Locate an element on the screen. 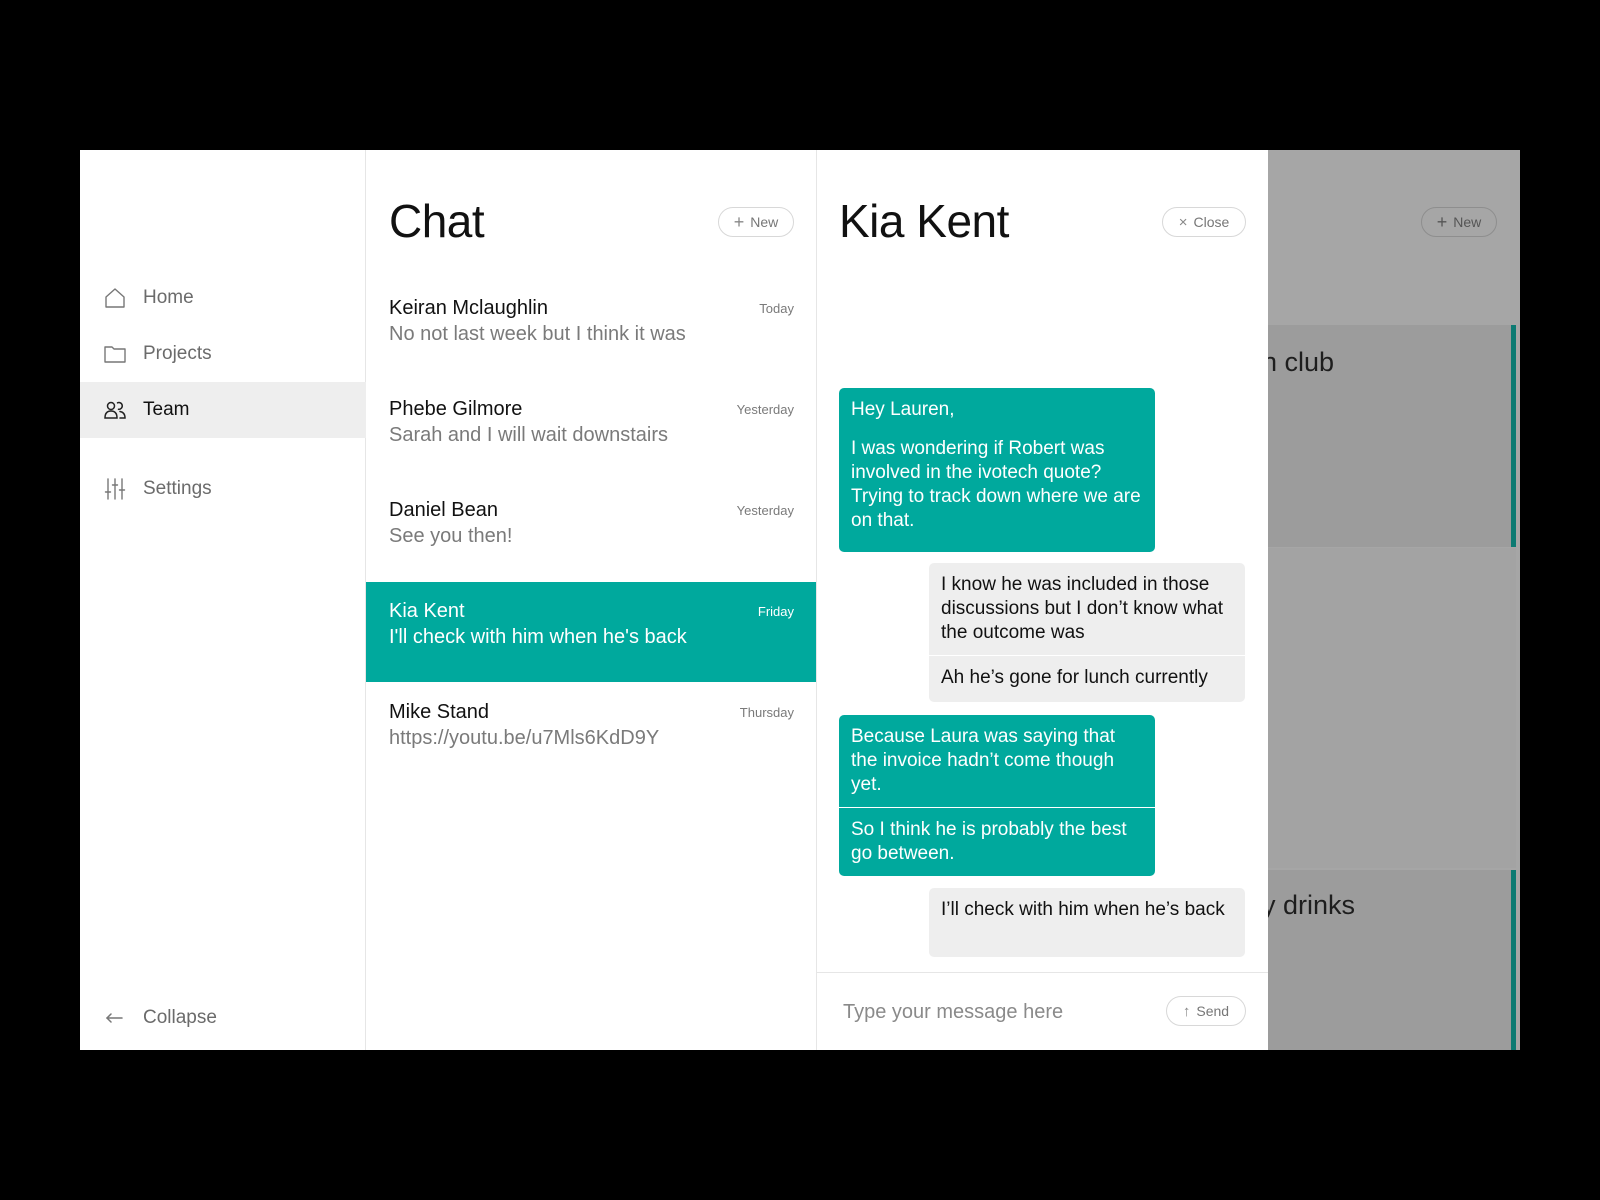  conversation-name: Daniel Bean is located at coordinates (443, 510).